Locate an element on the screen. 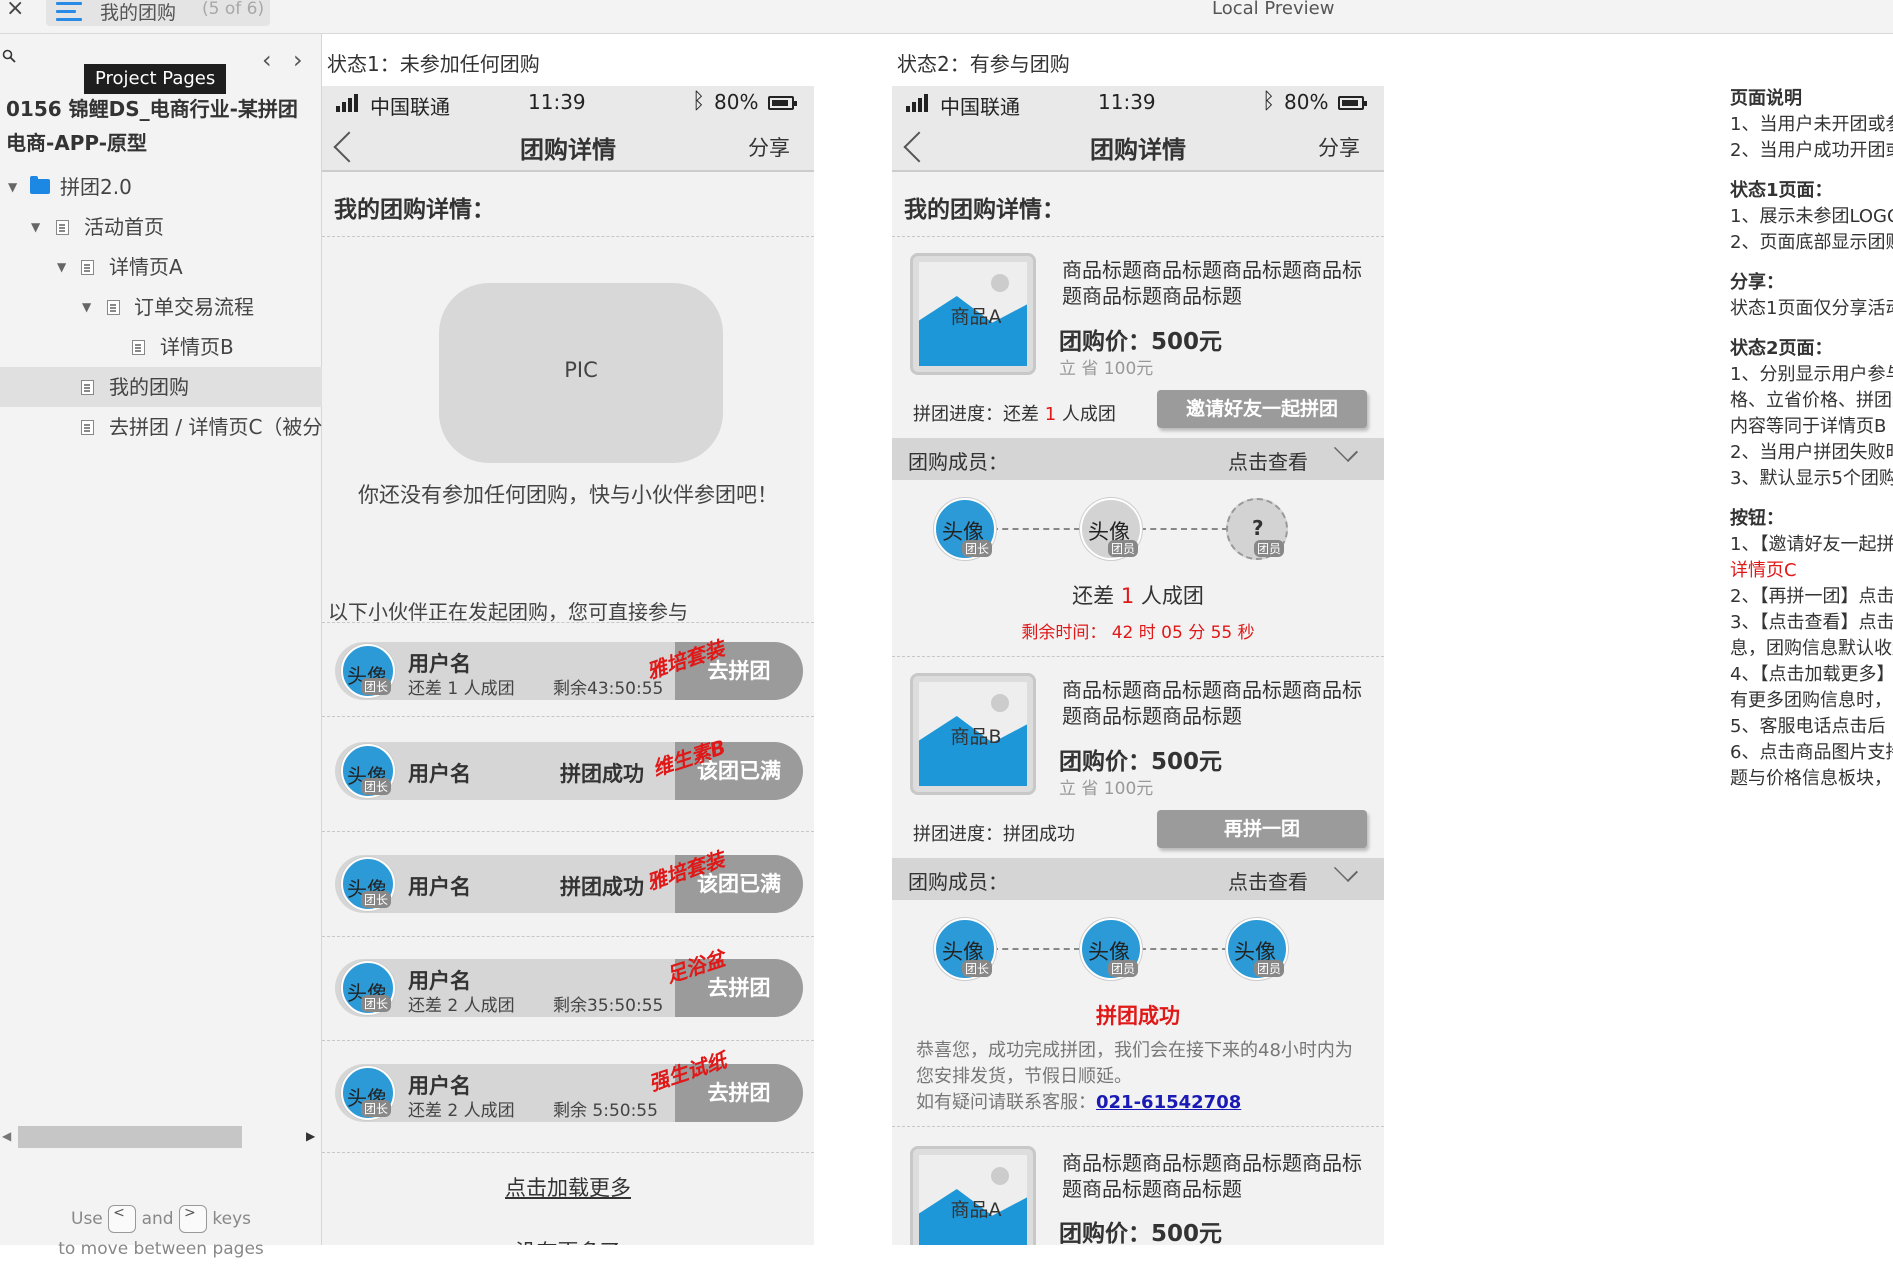 Image resolution: width=1893 pixels, height=1264 pixels. progress-label: 拼团进度： is located at coordinates (958, 834).